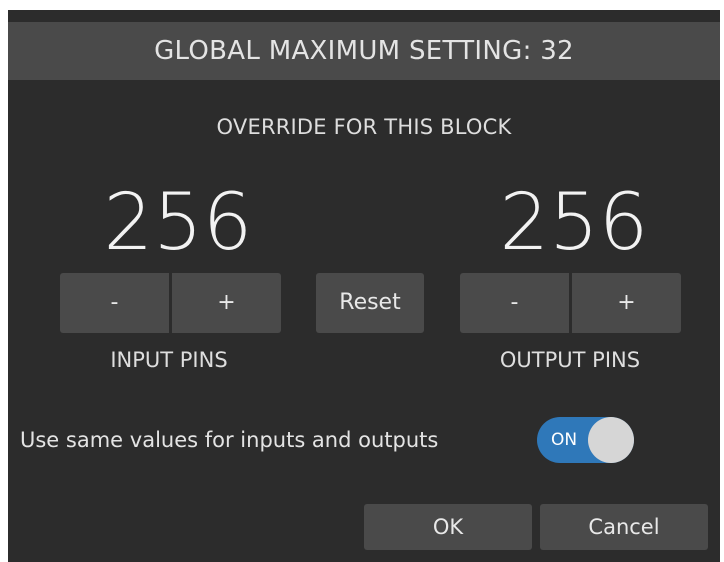  Describe the element at coordinates (514, 303) in the screenshot. I see `output-pins-decrement-button: -` at that location.